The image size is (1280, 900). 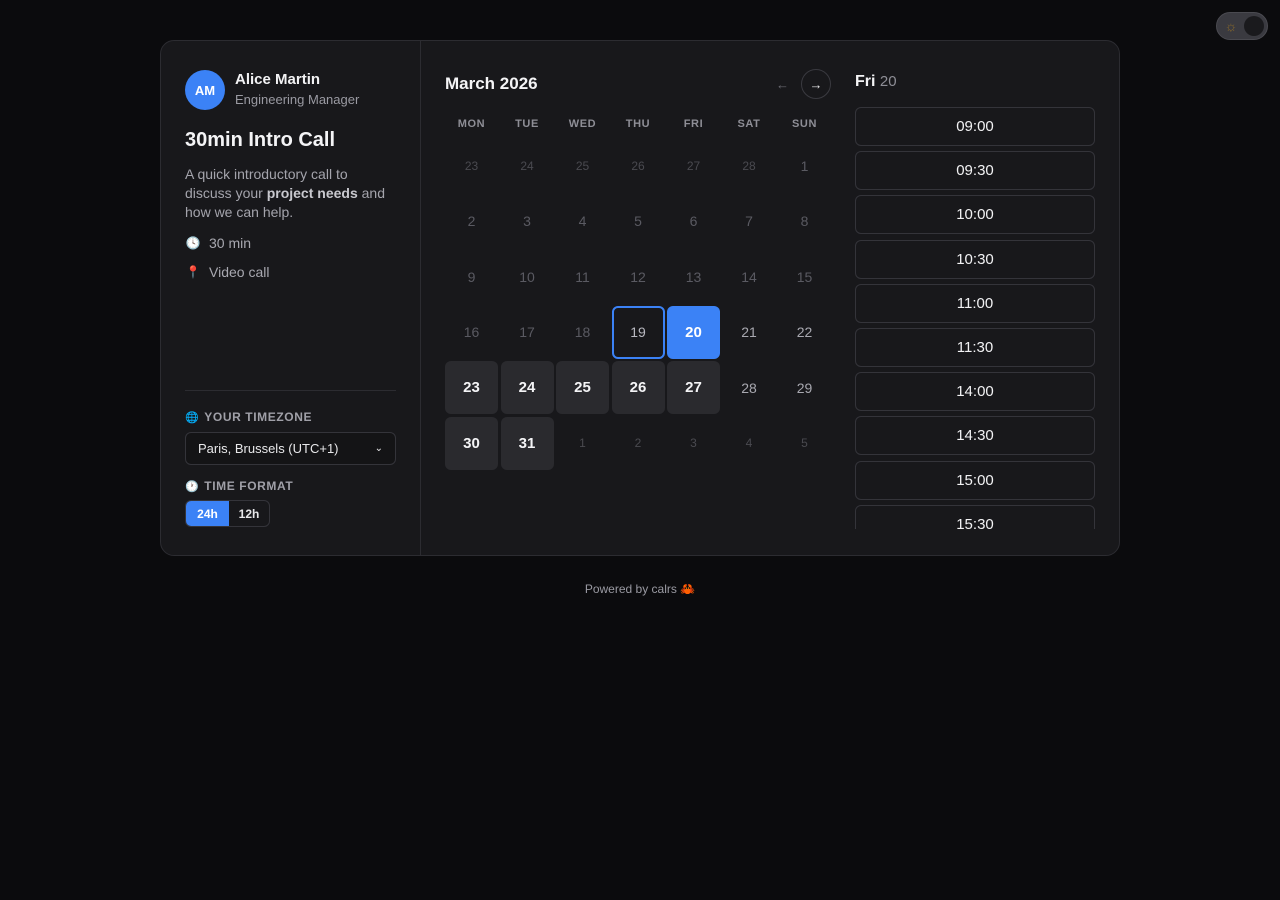 I want to click on duration-label: 30 min, so click(x=230, y=243).